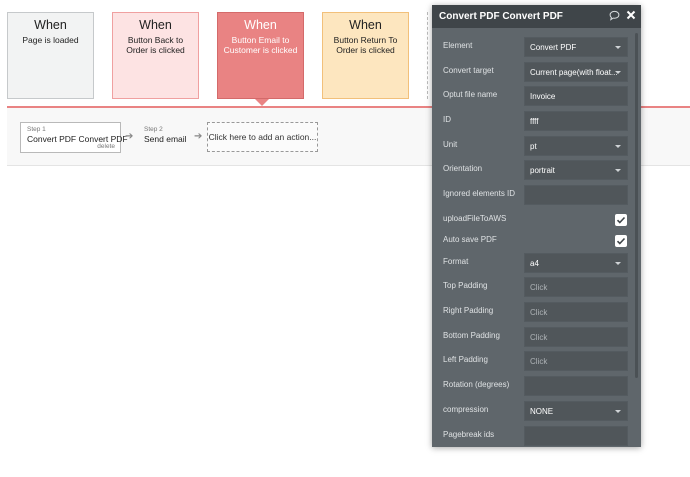 The height and width of the screenshot is (477, 690). What do you see at coordinates (74, 137) in the screenshot?
I see `workflow-step-1: Step 1 Convert PDF Convert PDF delete` at bounding box center [74, 137].